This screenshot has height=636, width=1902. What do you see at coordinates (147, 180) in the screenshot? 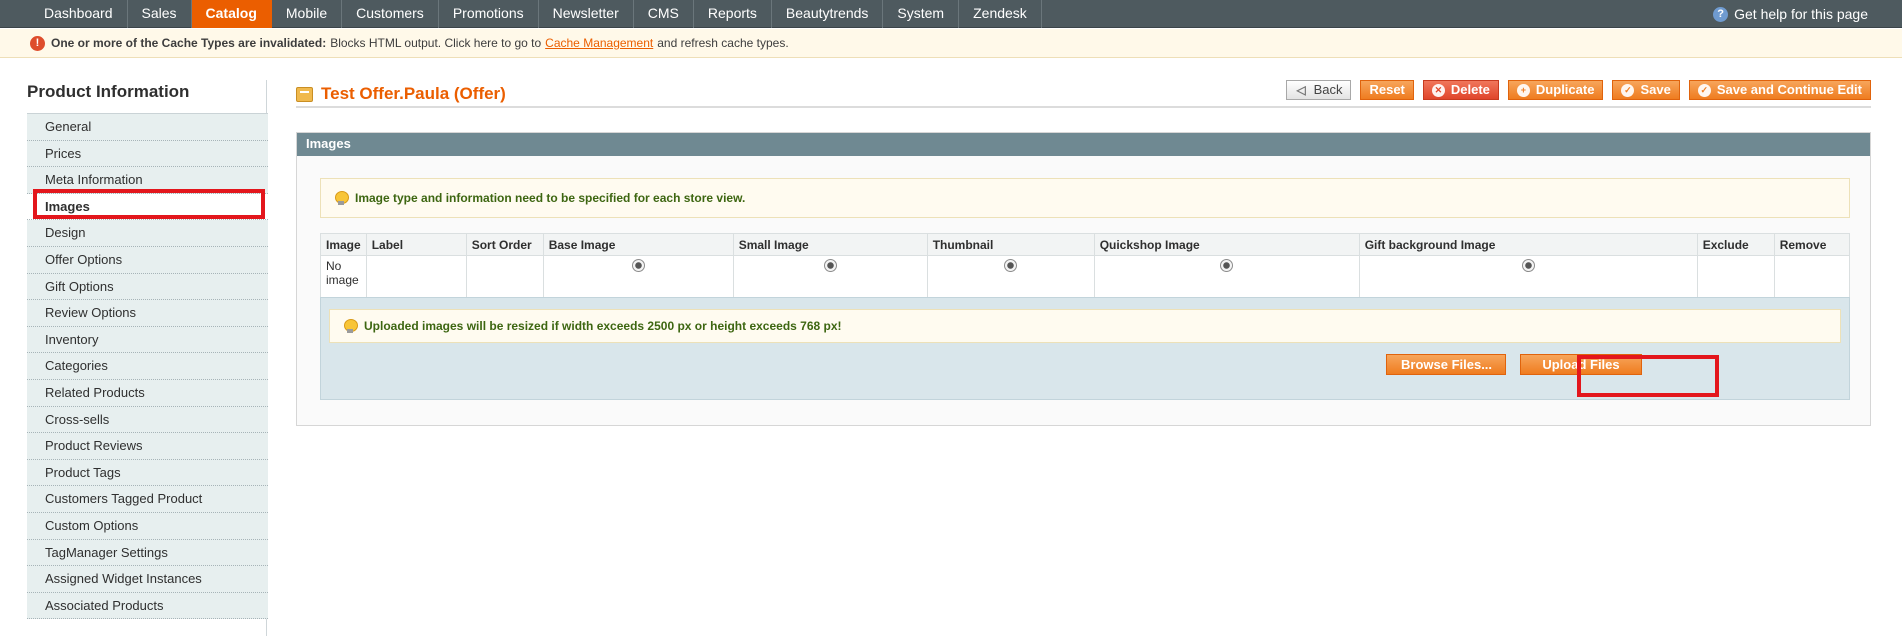
I see `tab-meta-information: Meta Information` at bounding box center [147, 180].